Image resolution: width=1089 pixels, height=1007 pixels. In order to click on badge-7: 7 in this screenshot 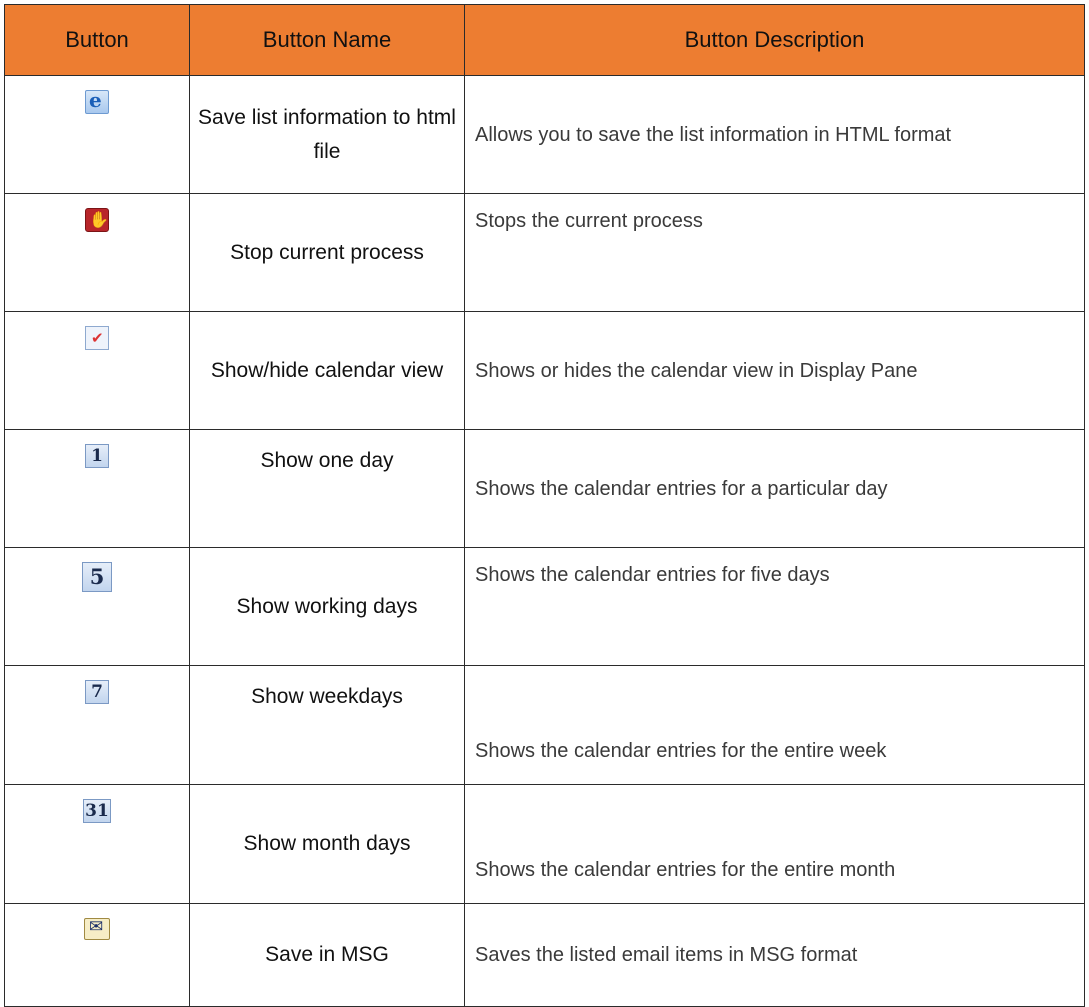, I will do `click(97, 692)`.